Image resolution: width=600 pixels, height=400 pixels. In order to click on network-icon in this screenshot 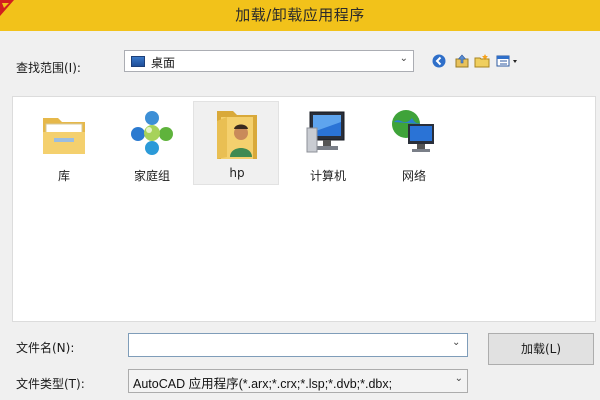, I will do `click(413, 131)`.